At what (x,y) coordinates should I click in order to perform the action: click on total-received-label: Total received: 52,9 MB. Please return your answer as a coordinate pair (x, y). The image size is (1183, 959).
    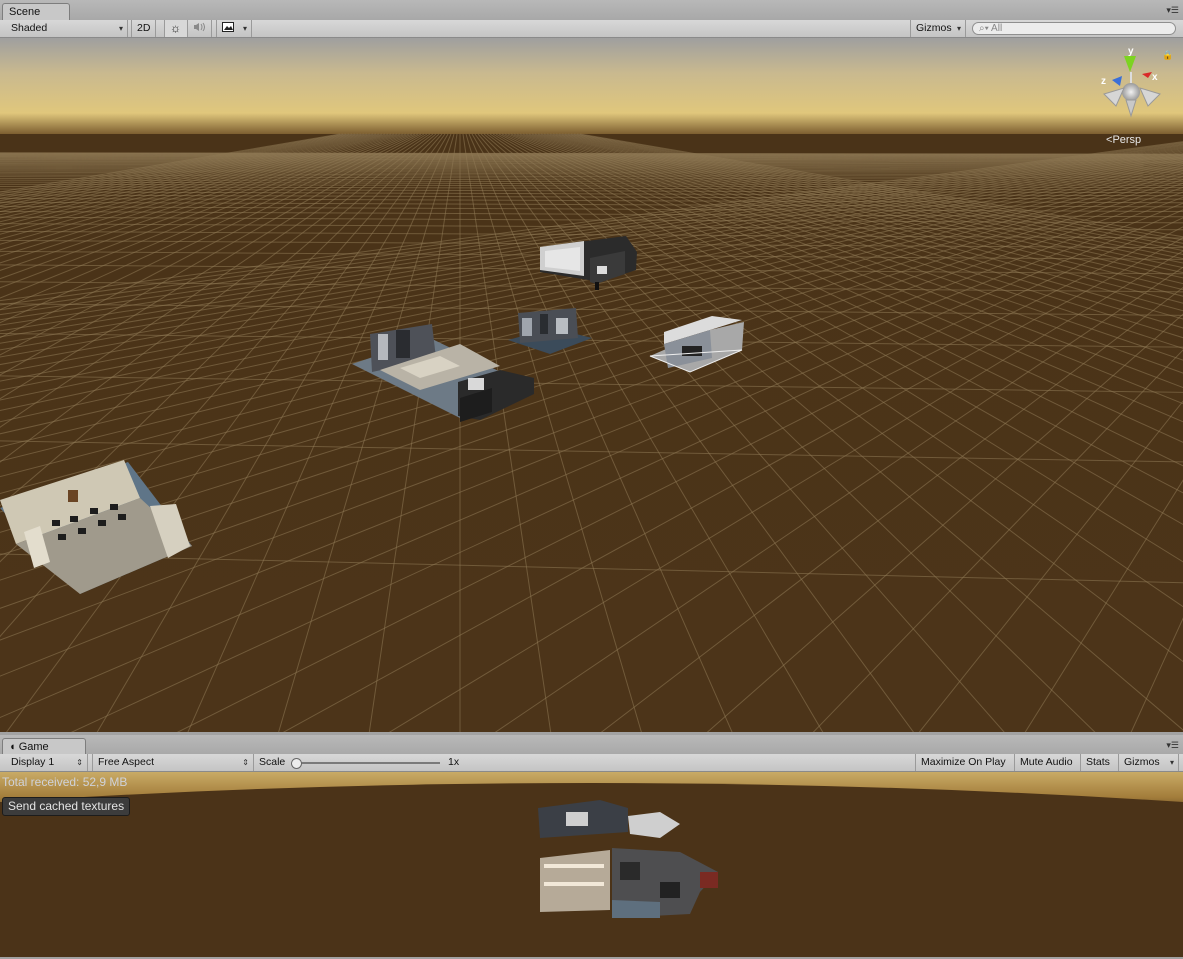
    Looking at the image, I should click on (65, 782).